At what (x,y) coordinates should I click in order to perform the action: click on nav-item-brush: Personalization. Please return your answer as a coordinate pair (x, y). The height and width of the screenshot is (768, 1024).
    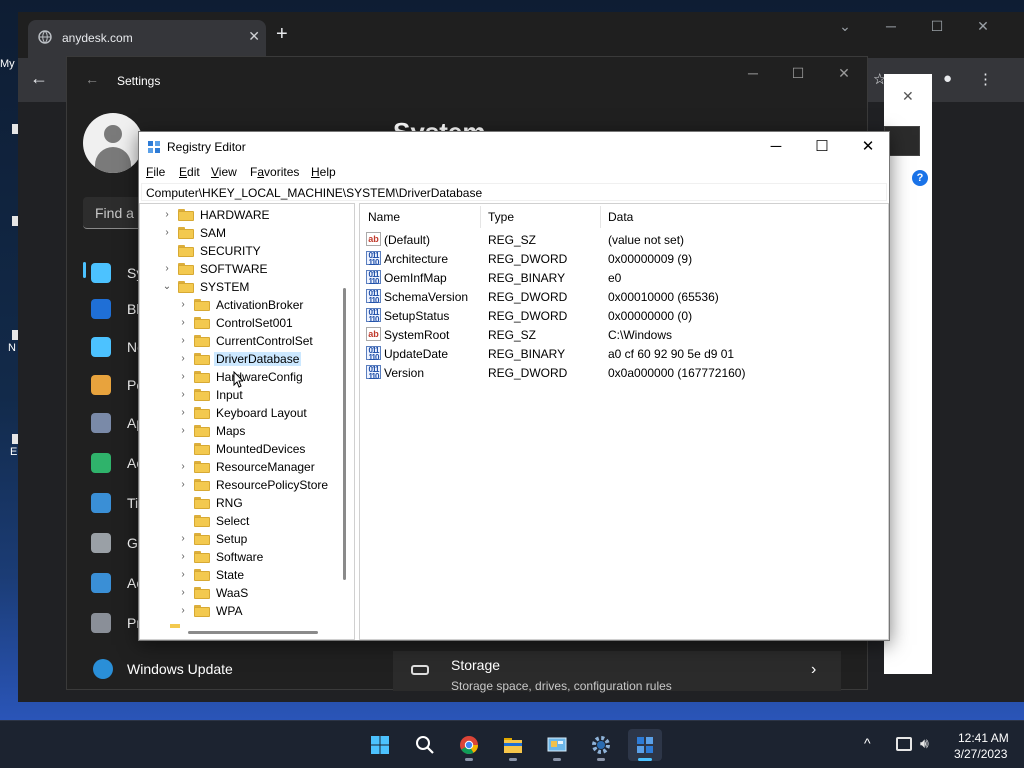
    Looking at the image, I should click on (153, 385).